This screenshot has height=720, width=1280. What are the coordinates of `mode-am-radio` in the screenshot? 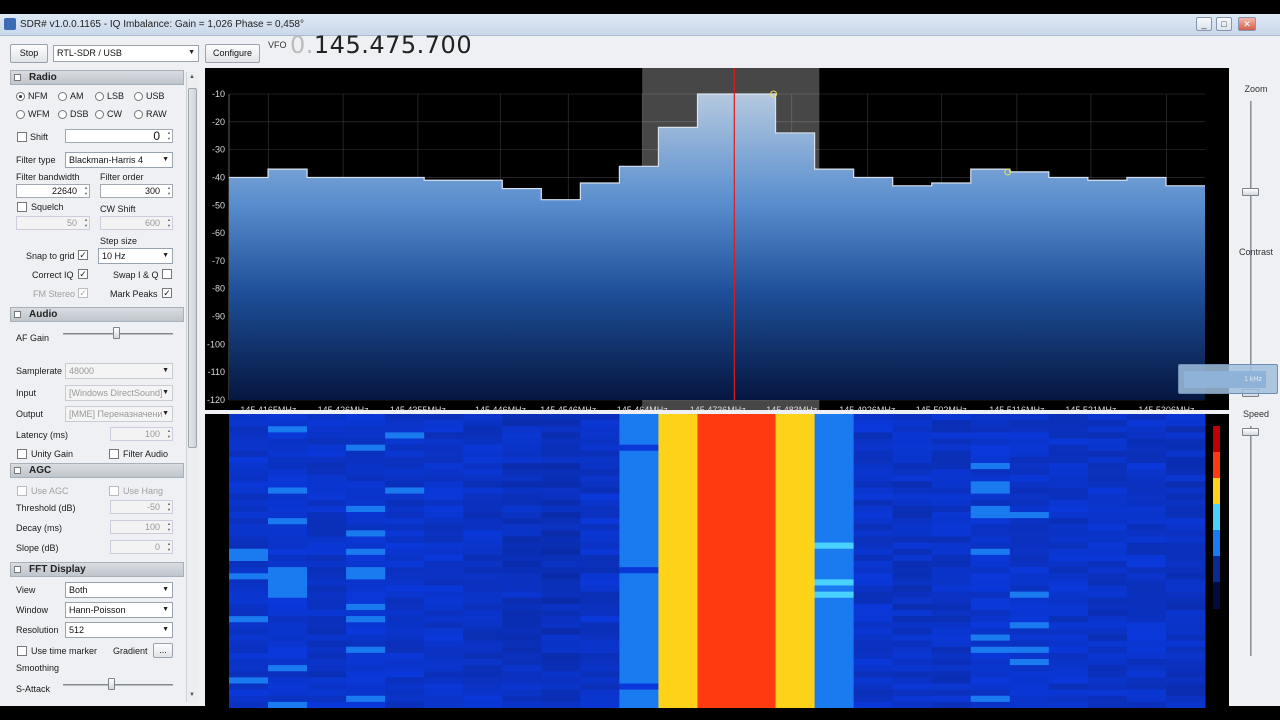 It's located at (62, 96).